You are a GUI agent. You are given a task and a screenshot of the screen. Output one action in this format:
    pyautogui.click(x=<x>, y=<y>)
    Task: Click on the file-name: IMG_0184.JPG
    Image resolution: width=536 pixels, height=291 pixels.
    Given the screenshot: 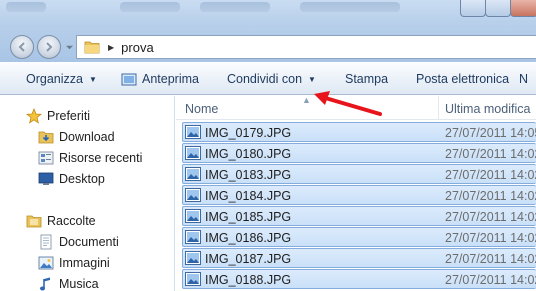 What is the action you would take?
    pyautogui.click(x=248, y=196)
    